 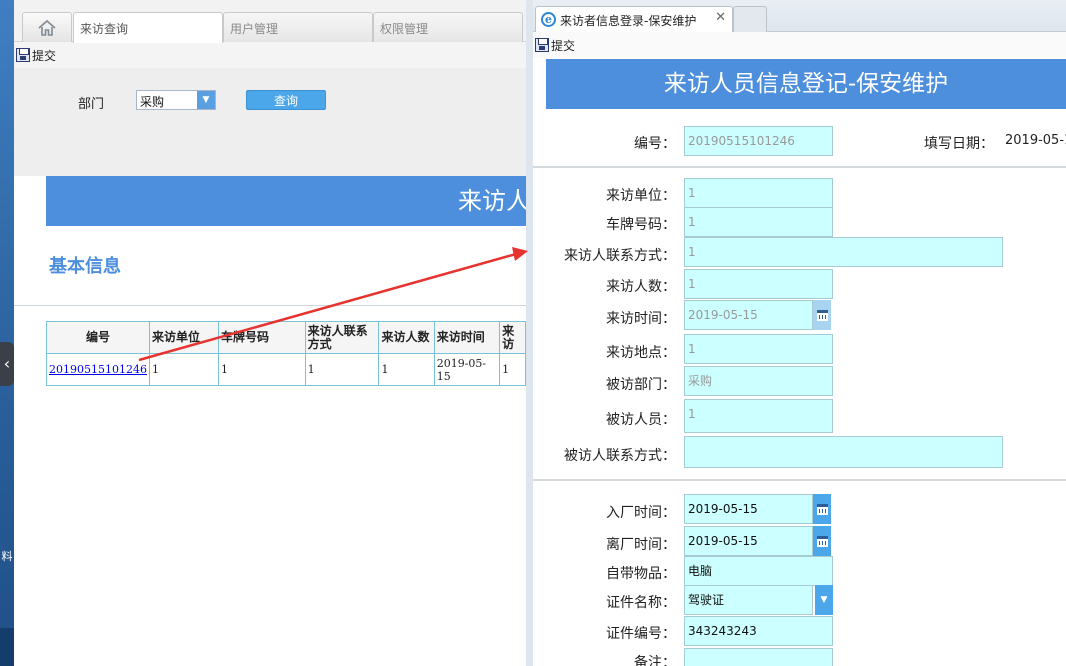 I want to click on submit-button: 提交, so click(x=44, y=55).